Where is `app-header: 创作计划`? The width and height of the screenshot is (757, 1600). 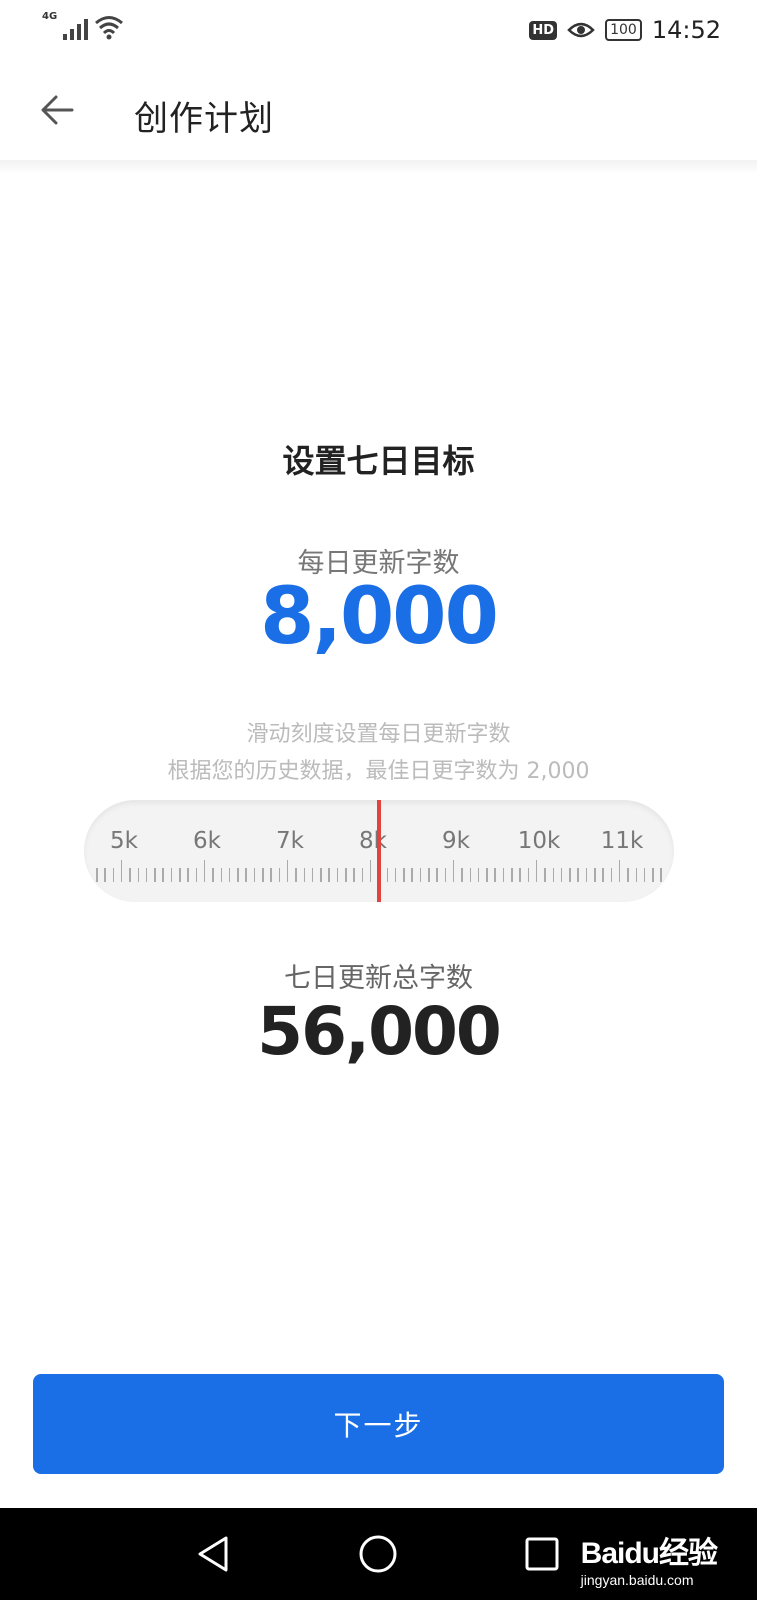
app-header: 创作计划 is located at coordinates (378, 112).